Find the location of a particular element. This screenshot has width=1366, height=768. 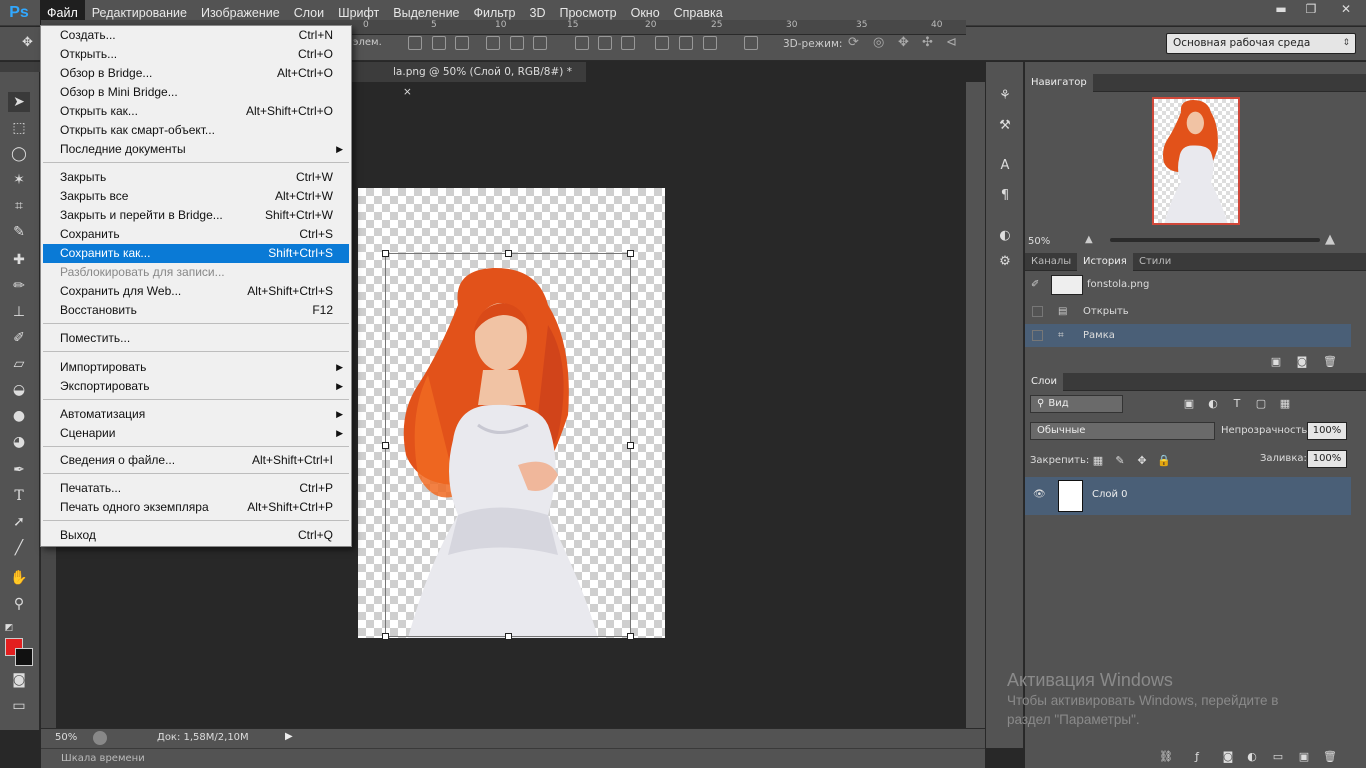

layer-style-icon: ƒ is located at coordinates (1197, 757).